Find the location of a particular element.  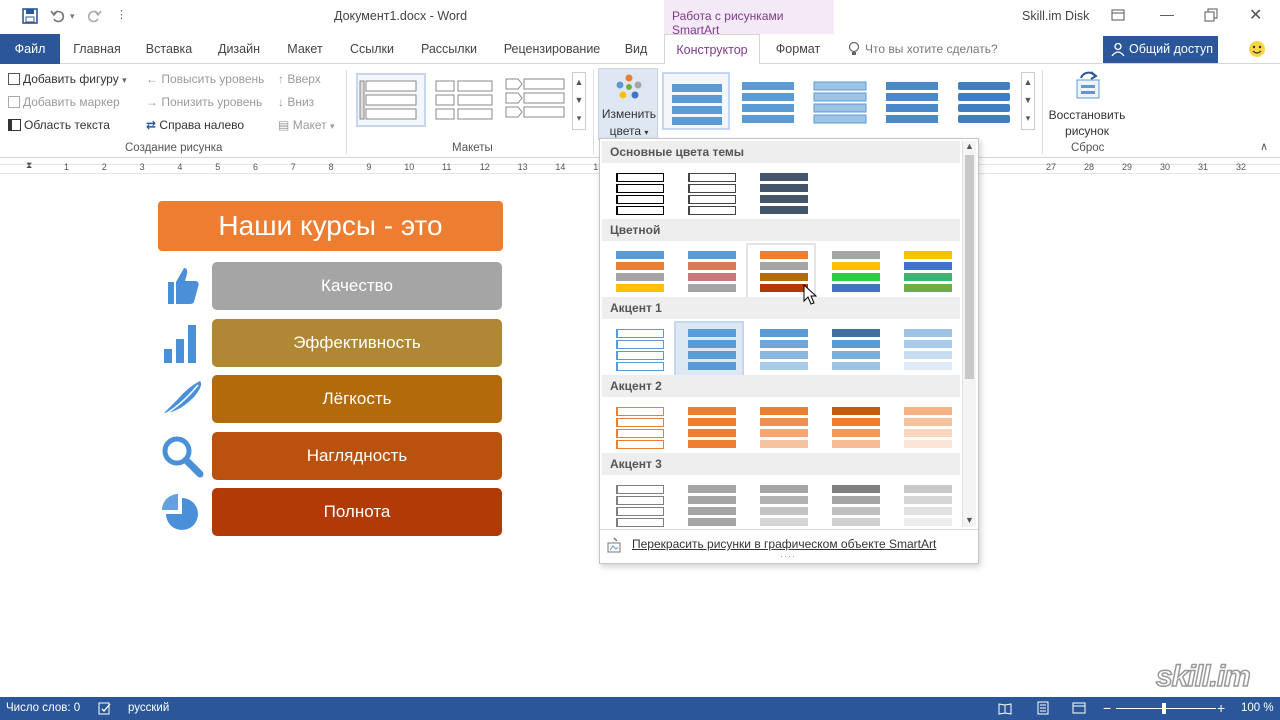

smartart-item: Полнота is located at coordinates (357, 512).